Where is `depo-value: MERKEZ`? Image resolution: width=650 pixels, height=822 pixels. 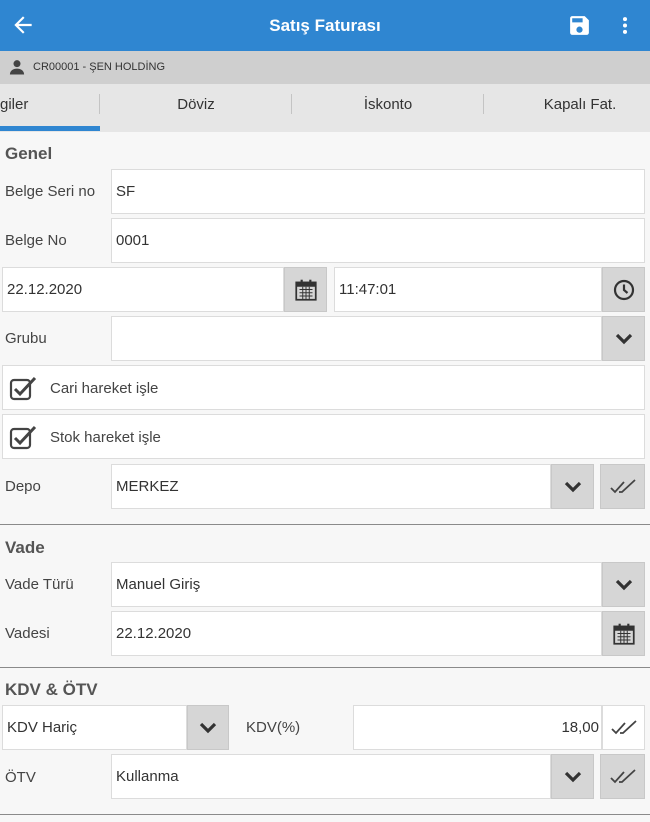
depo-value: MERKEZ is located at coordinates (147, 486).